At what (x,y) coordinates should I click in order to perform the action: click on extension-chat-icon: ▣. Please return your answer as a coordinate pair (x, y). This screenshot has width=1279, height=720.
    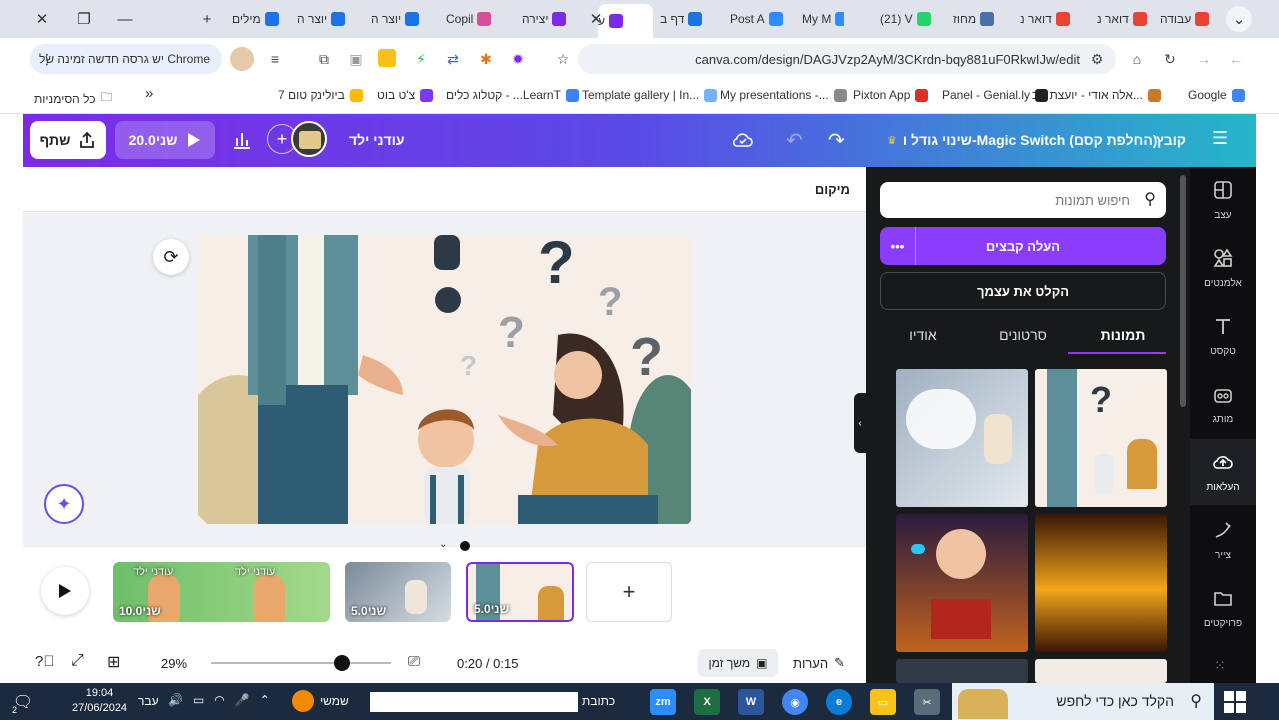
    Looking at the image, I should click on (356, 59).